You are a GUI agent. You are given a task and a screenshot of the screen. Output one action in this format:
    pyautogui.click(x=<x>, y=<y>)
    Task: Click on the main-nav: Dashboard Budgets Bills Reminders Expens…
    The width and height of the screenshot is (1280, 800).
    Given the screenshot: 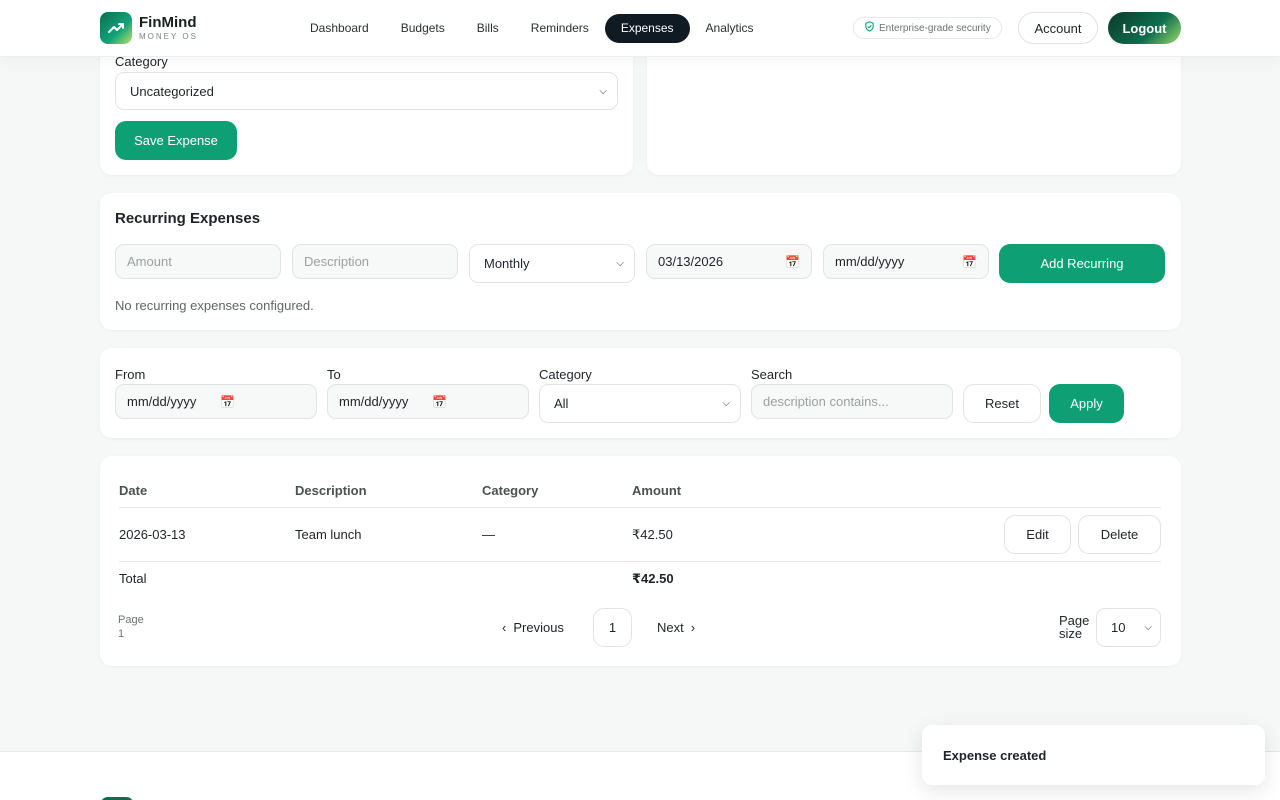 What is the action you would take?
    pyautogui.click(x=532, y=28)
    